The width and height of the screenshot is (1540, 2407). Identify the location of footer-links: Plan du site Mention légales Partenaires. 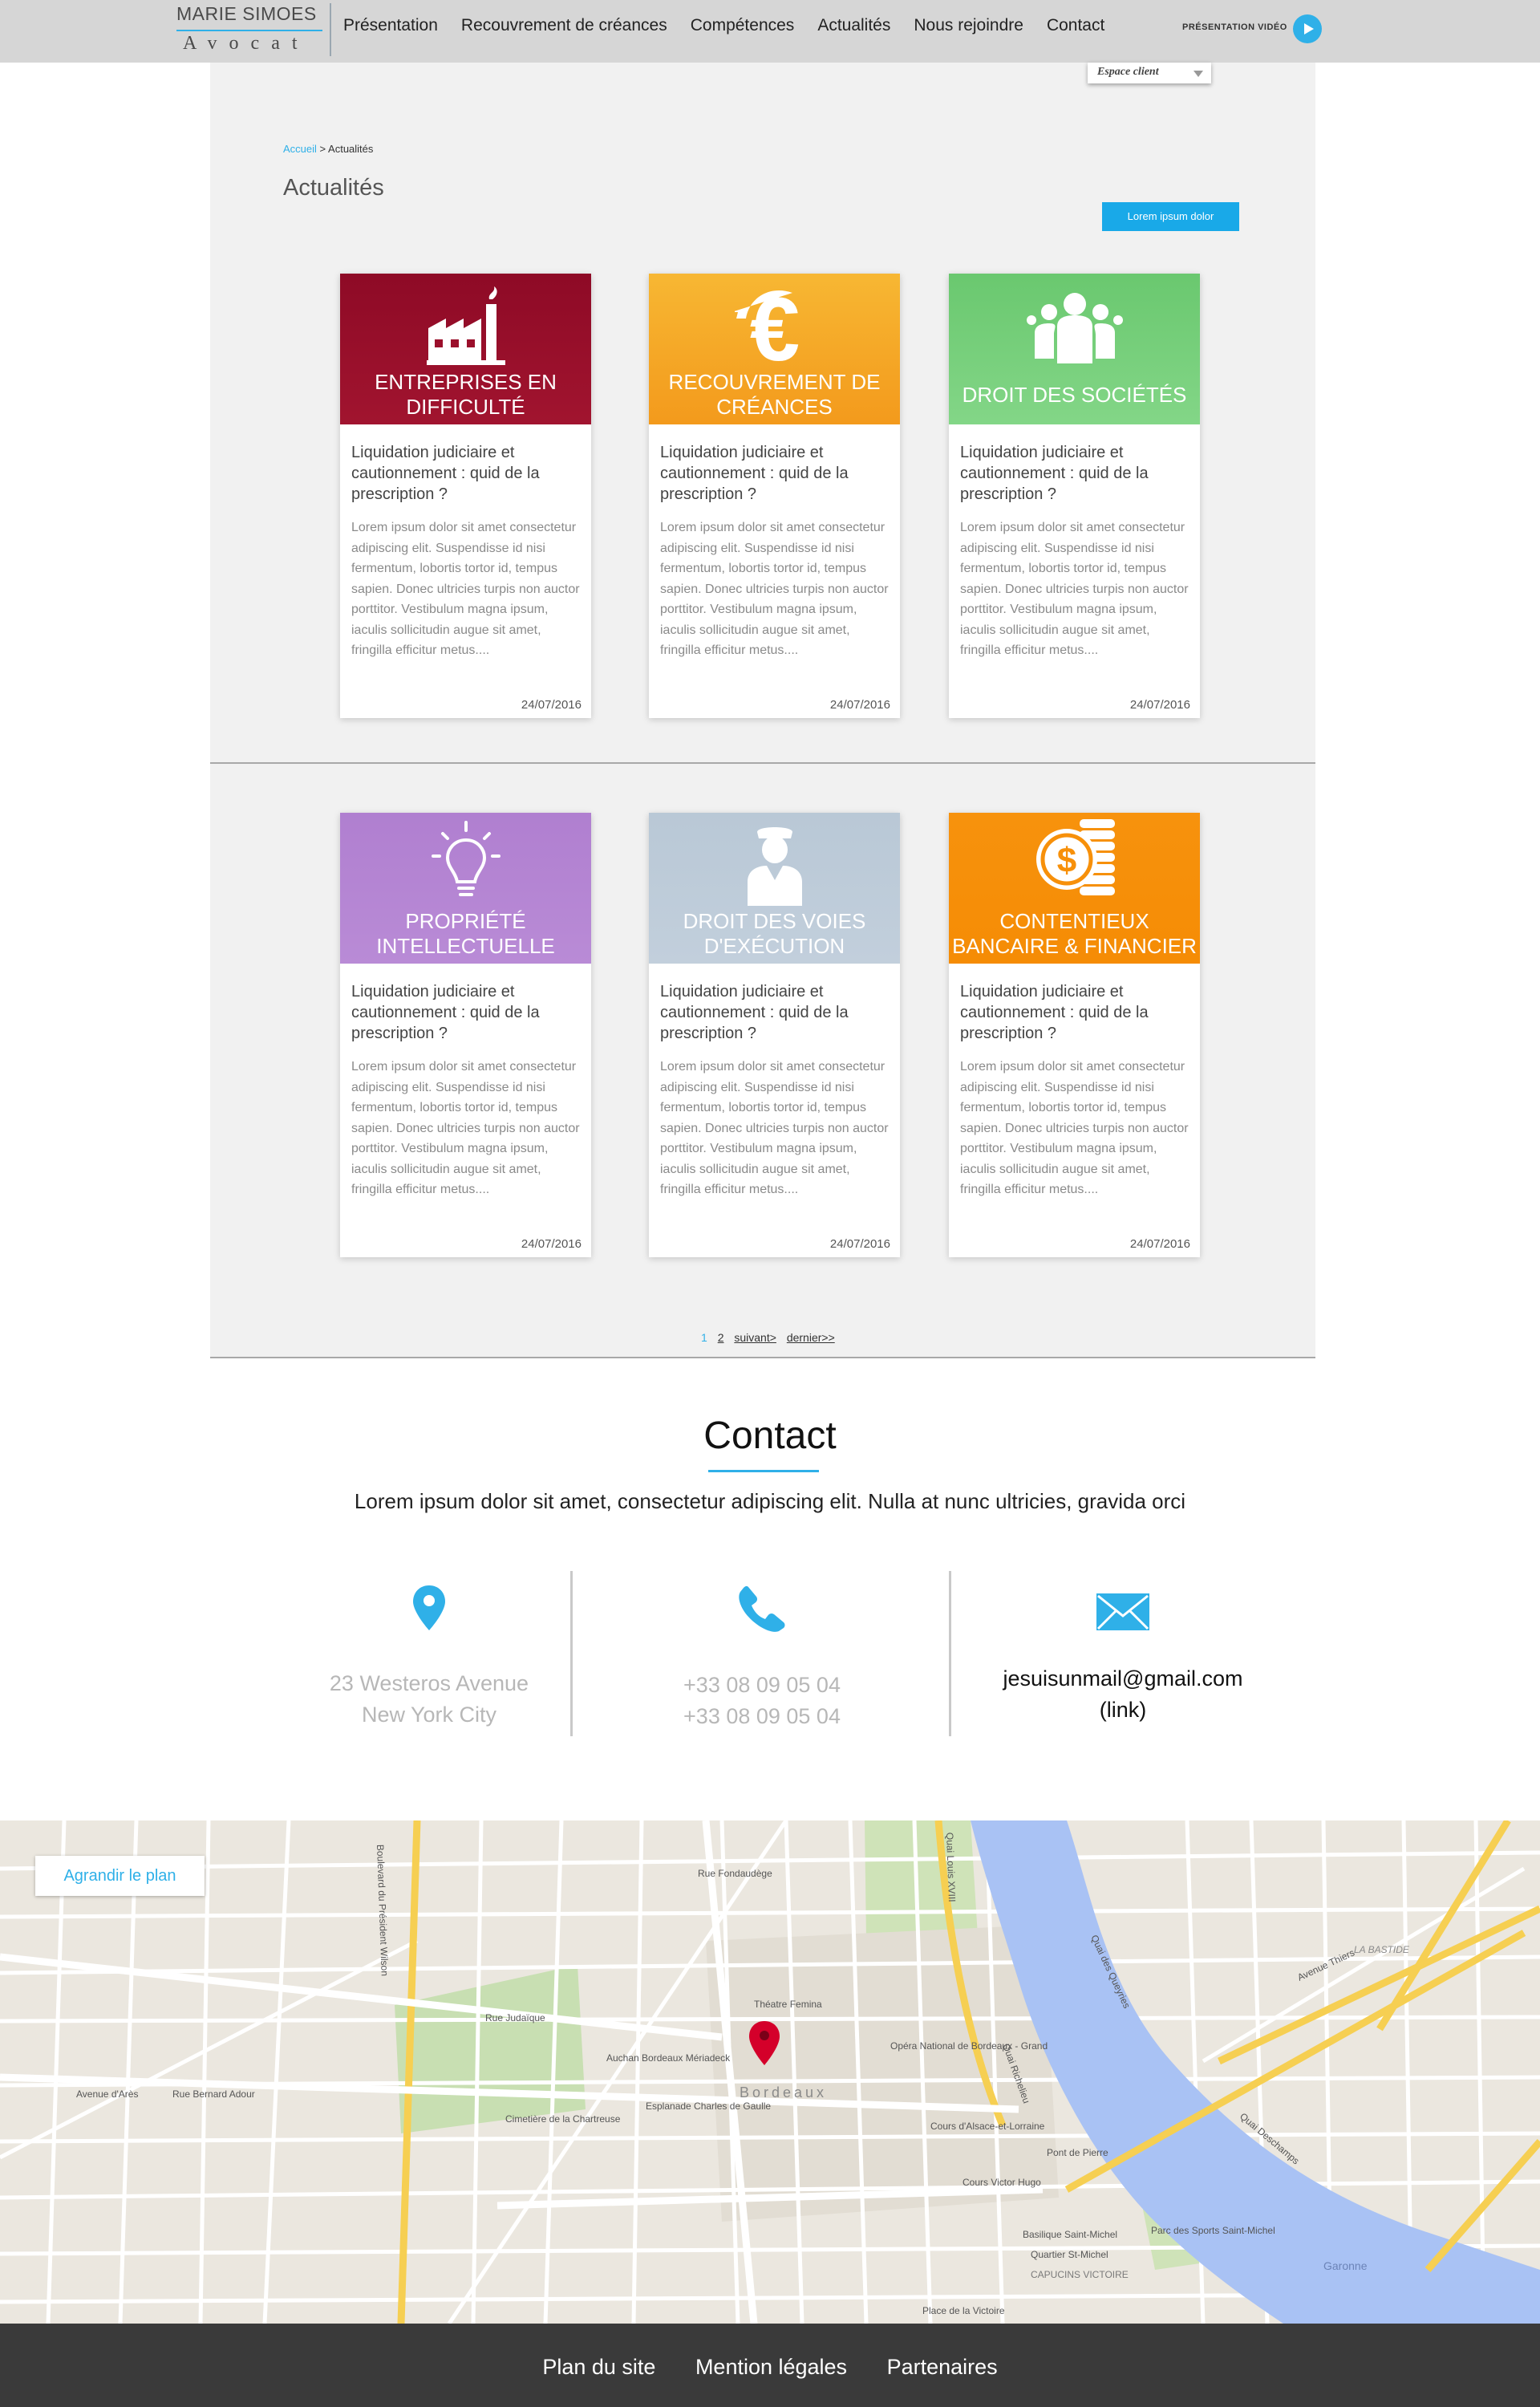
(770, 2367).